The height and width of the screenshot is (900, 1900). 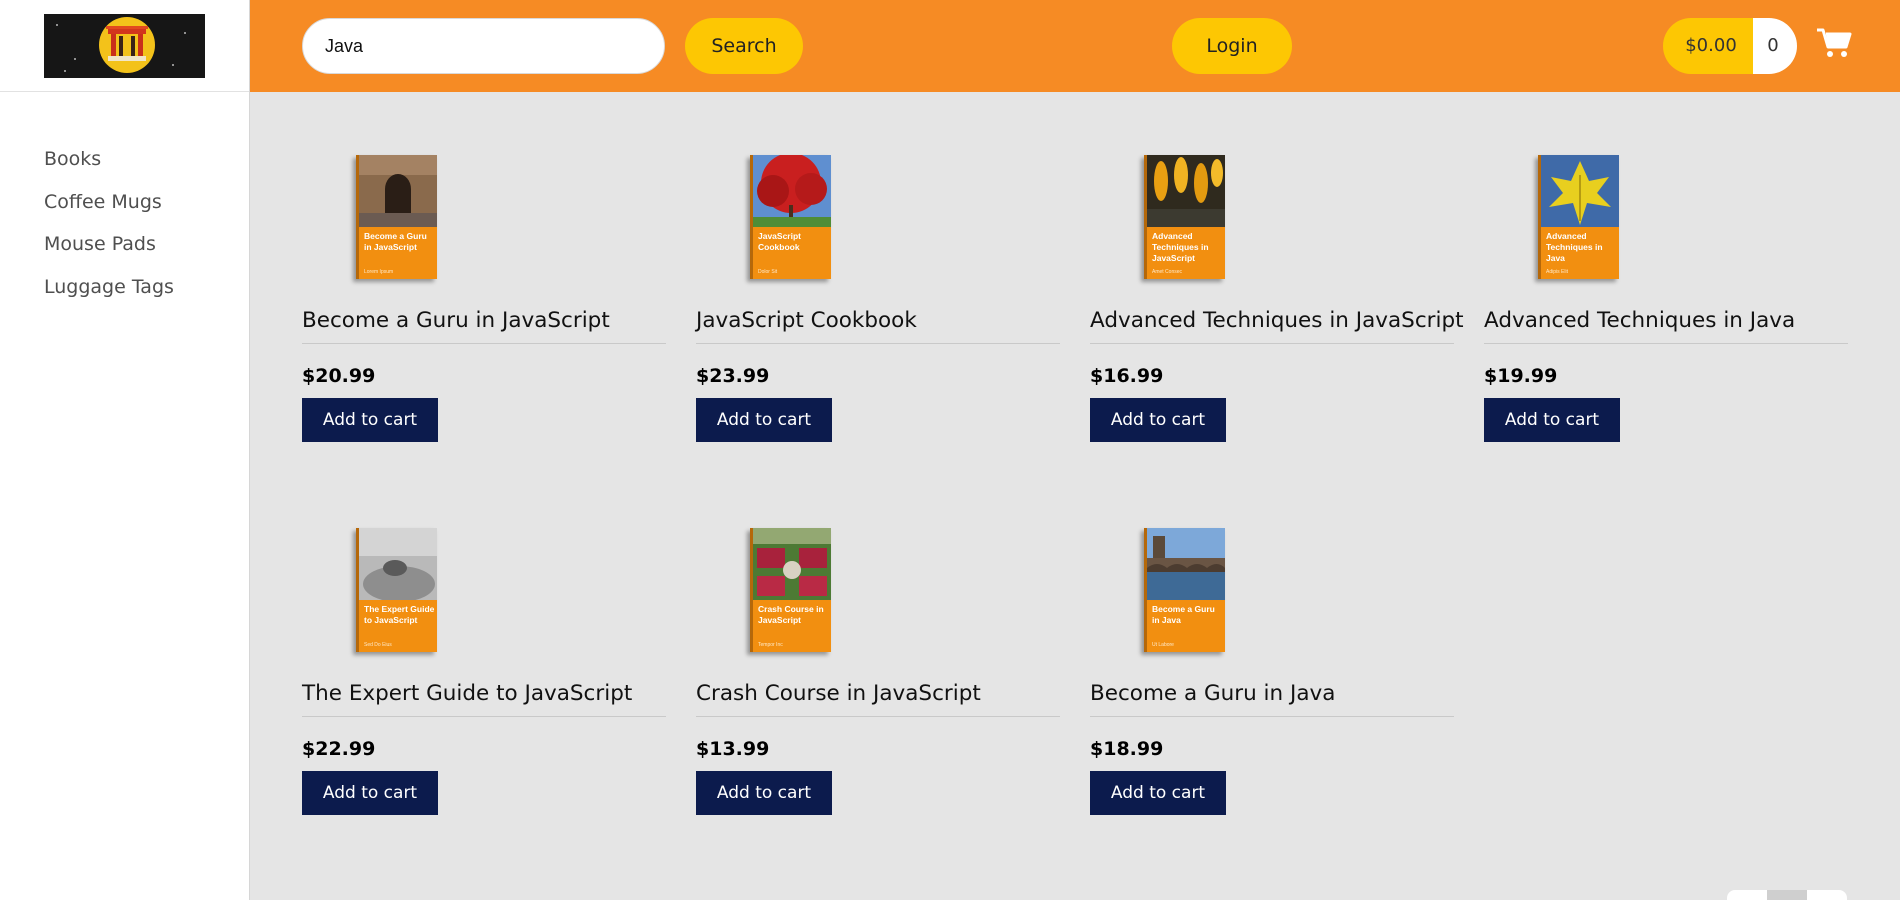 I want to click on product-price: $13.99, so click(x=733, y=749).